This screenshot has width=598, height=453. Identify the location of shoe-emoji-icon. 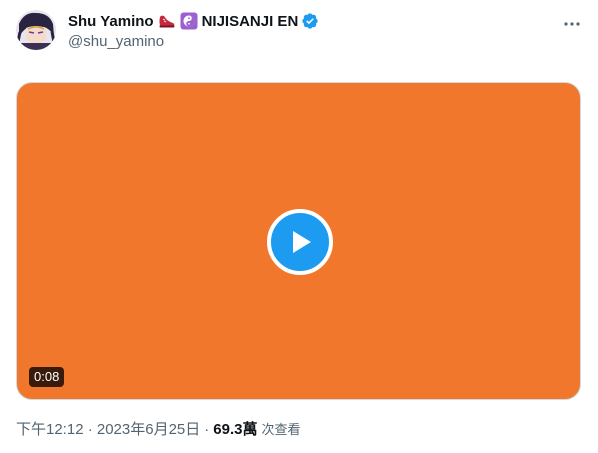
(167, 21).